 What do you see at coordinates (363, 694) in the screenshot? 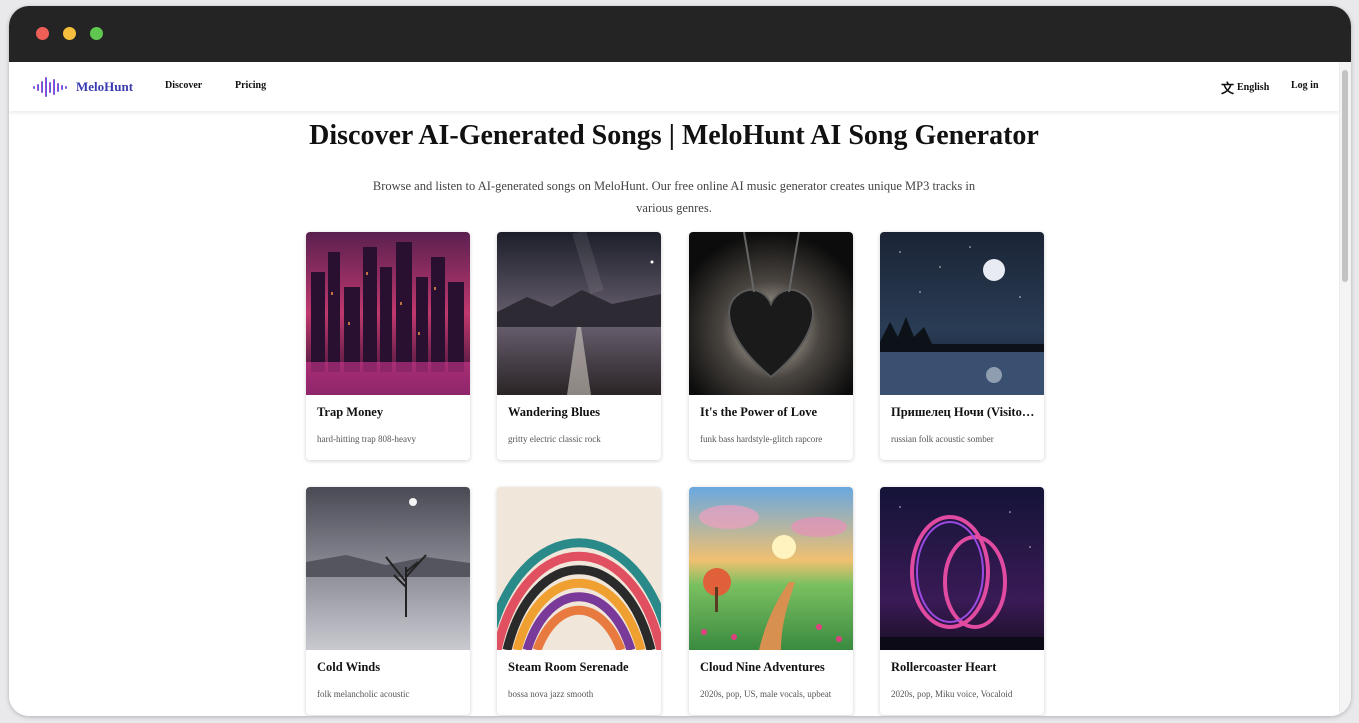
I see `song-tags: folk melancholic acoustic` at bounding box center [363, 694].